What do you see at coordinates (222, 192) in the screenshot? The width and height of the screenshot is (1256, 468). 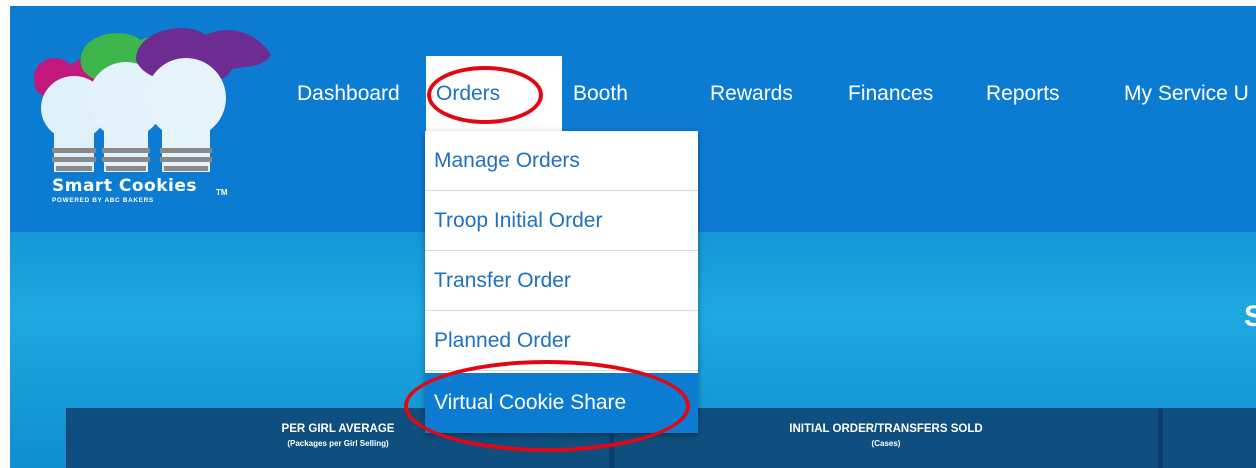 I see `logo-trademark: TM` at bounding box center [222, 192].